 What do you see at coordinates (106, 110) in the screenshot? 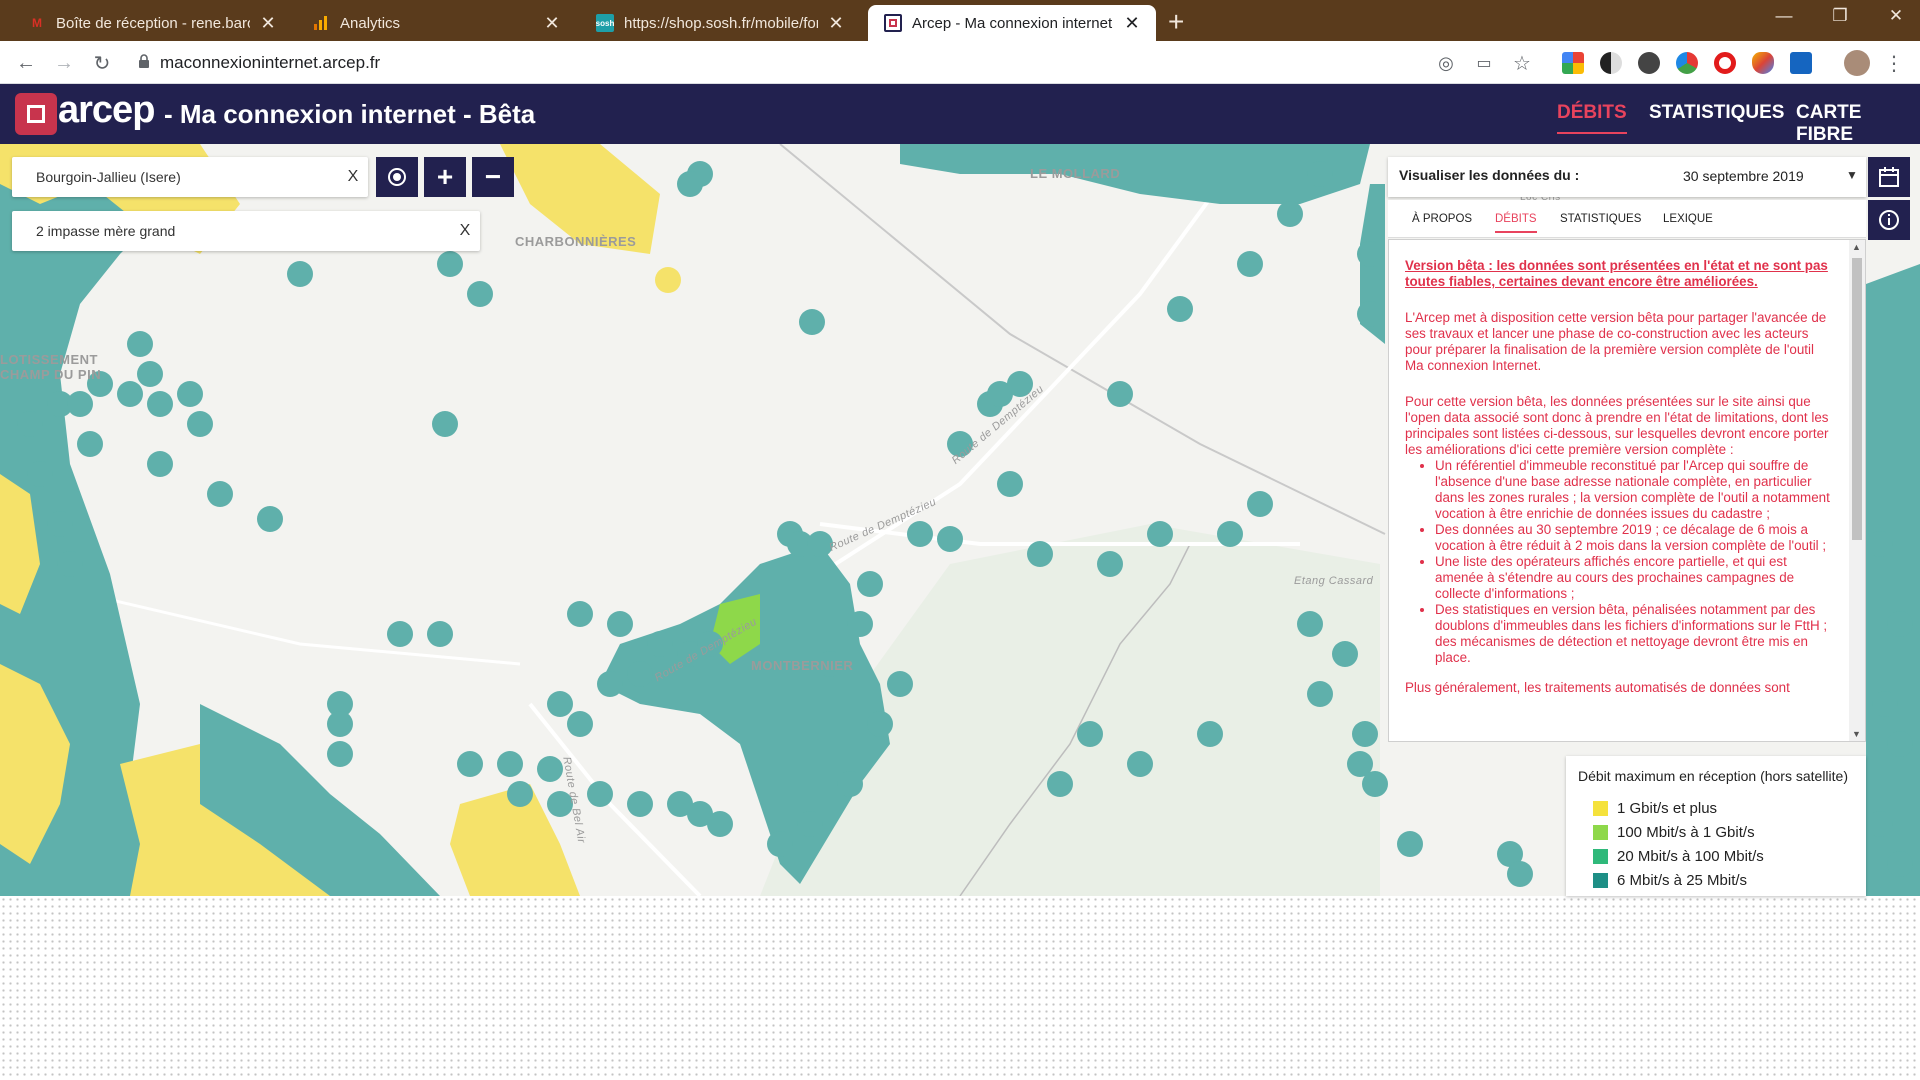
I see `logo-text: arcep` at bounding box center [106, 110].